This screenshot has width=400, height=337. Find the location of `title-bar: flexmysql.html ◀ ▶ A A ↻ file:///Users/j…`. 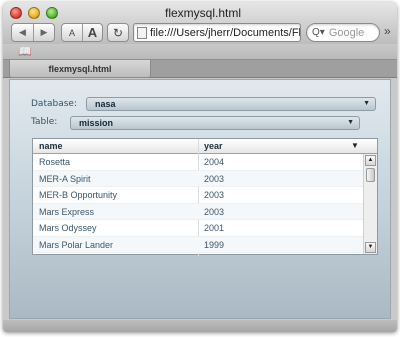

title-bar: flexmysql.html ◀ ▶ A A ↻ file:///Users/j… is located at coordinates (200, 23).